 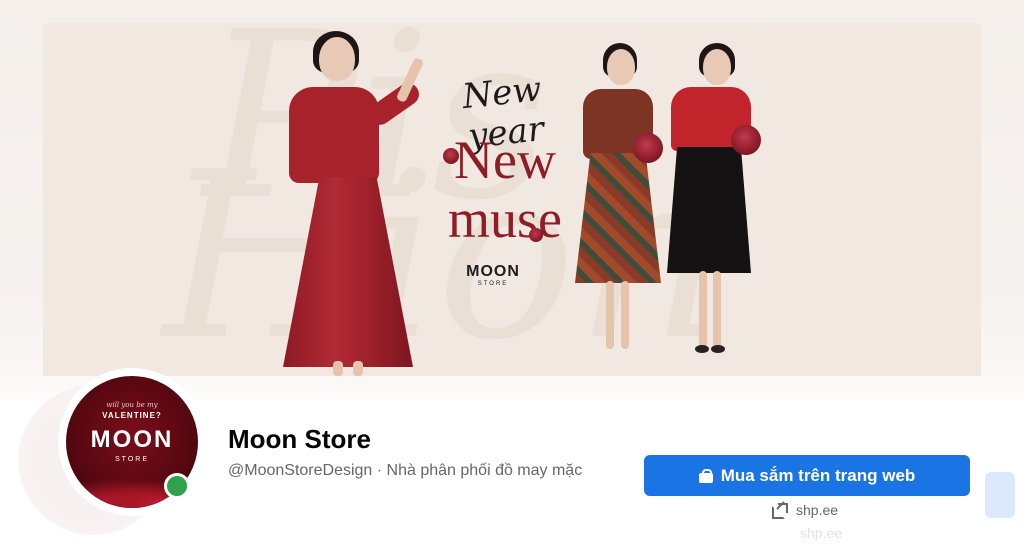 I want to click on cover-logo-name: MOON, so click(x=493, y=271).